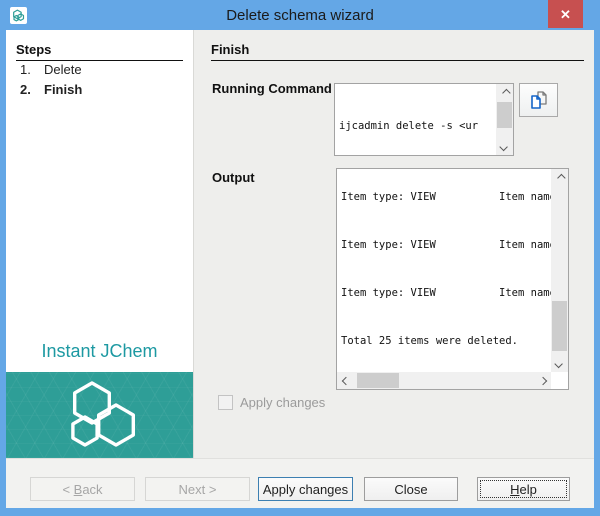 Image resolution: width=600 pixels, height=516 pixels. I want to click on back-button: < Back, so click(82, 489).